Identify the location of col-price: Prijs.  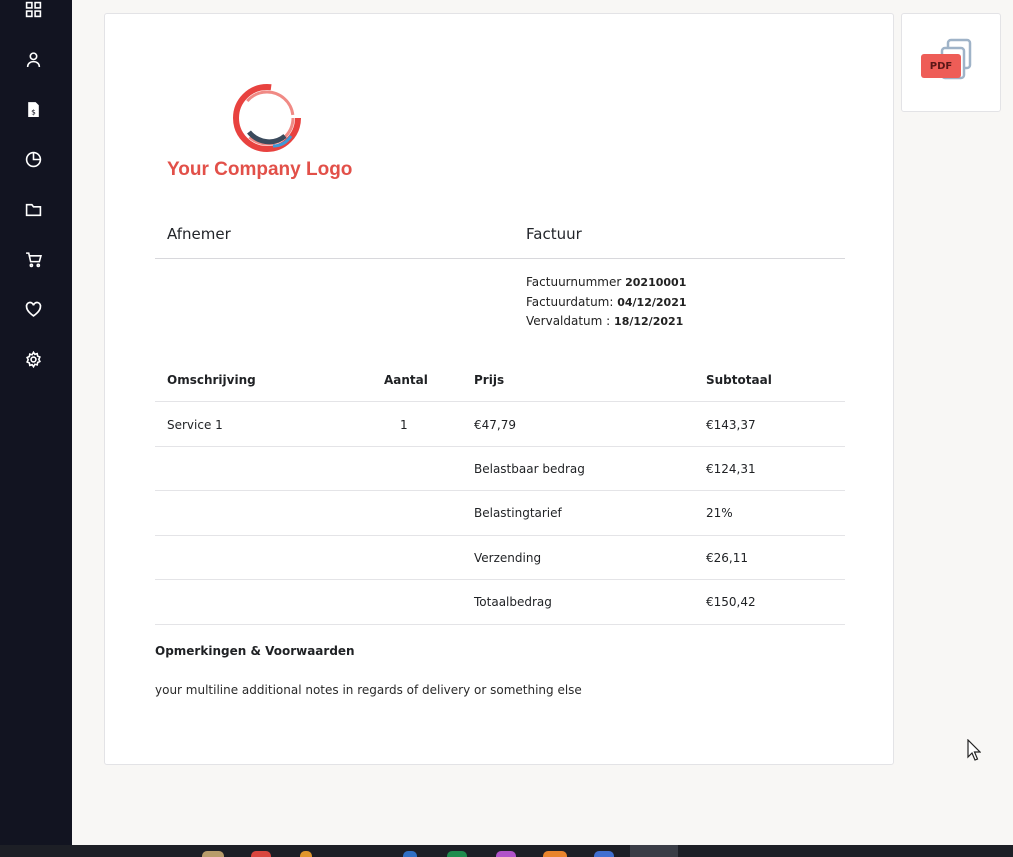
(489, 380).